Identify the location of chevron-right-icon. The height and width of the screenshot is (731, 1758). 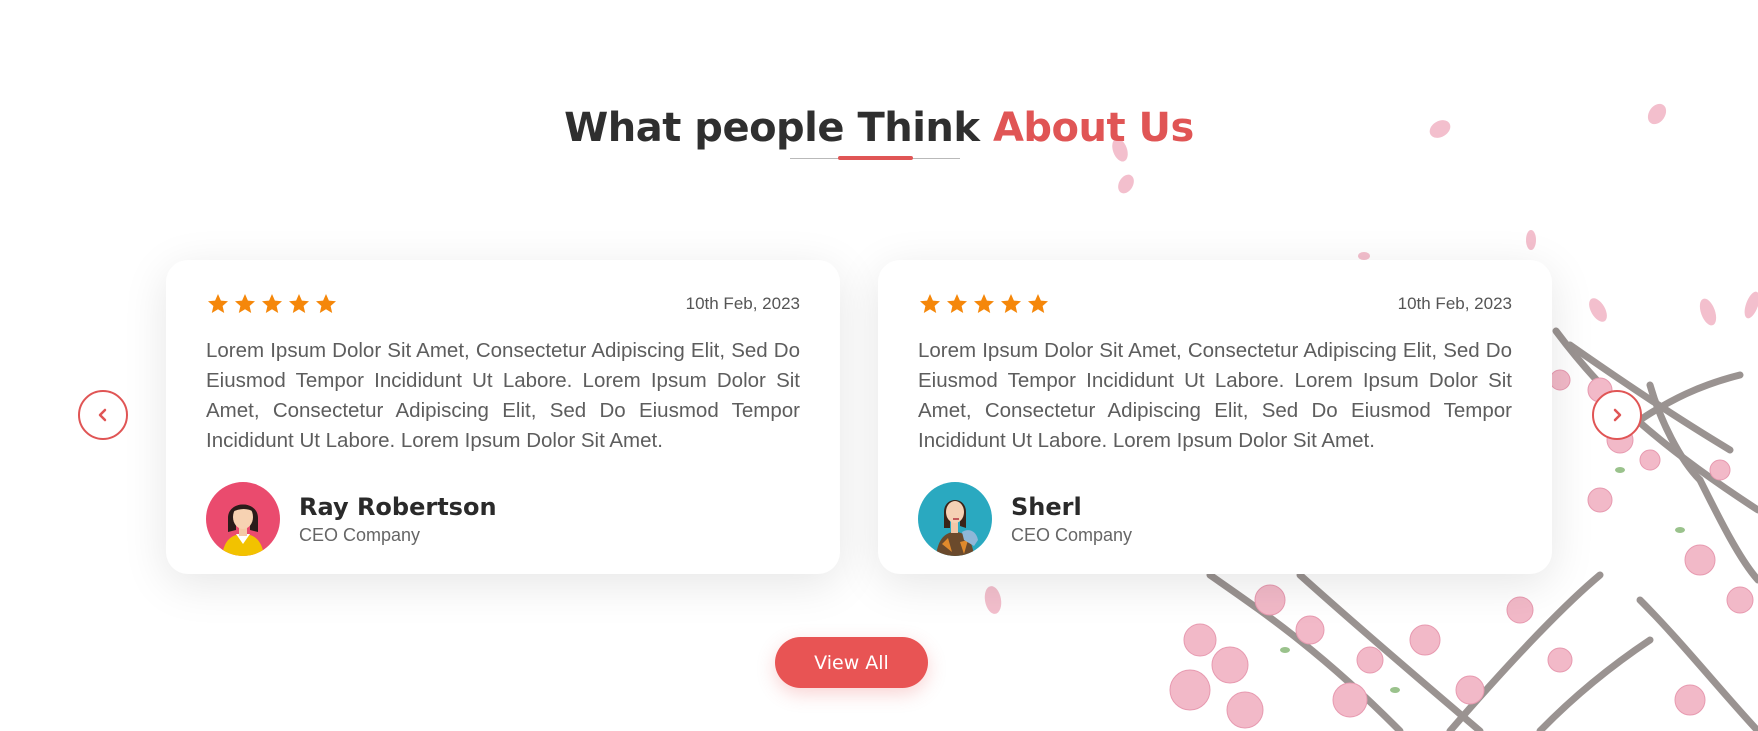
(1617, 415).